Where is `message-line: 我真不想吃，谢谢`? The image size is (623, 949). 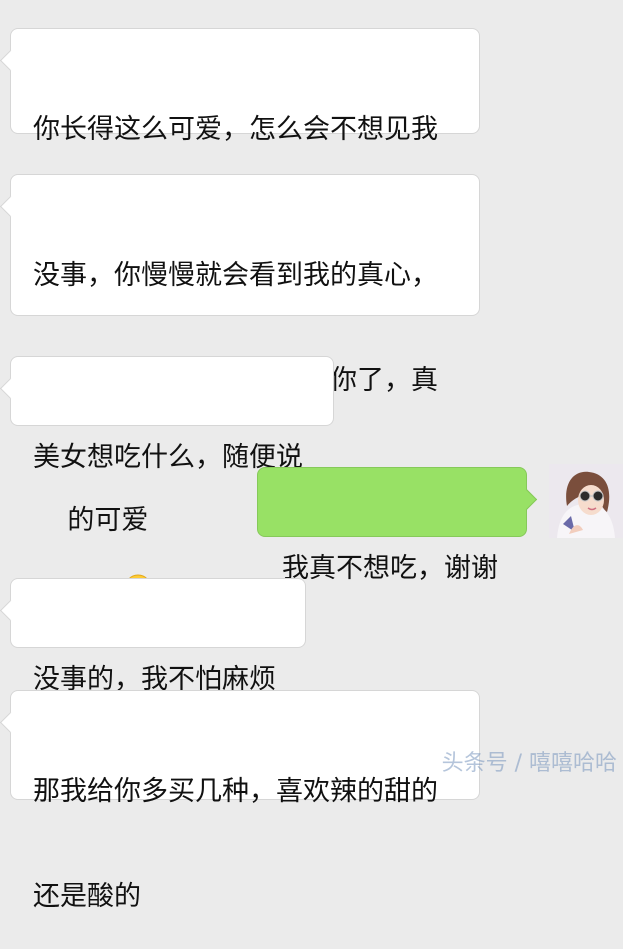 message-line: 我真不想吃，谢谢 is located at coordinates (390, 568).